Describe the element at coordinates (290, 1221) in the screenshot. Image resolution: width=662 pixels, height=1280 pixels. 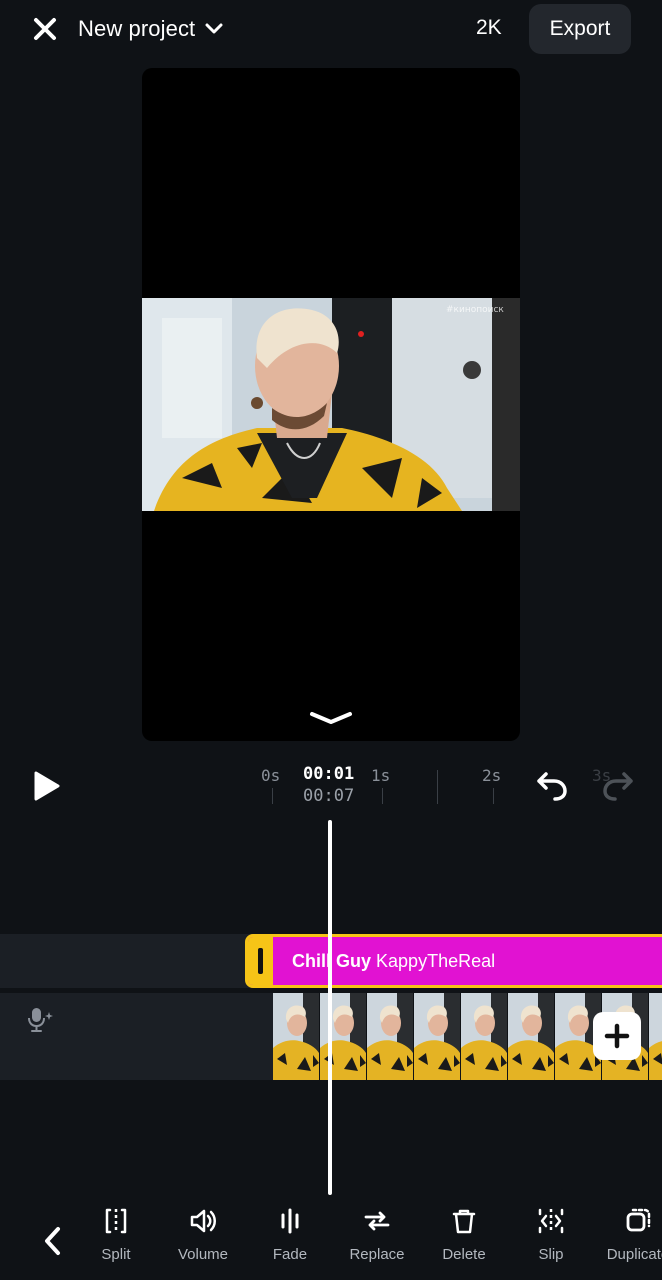
I see `fade-icon` at that location.